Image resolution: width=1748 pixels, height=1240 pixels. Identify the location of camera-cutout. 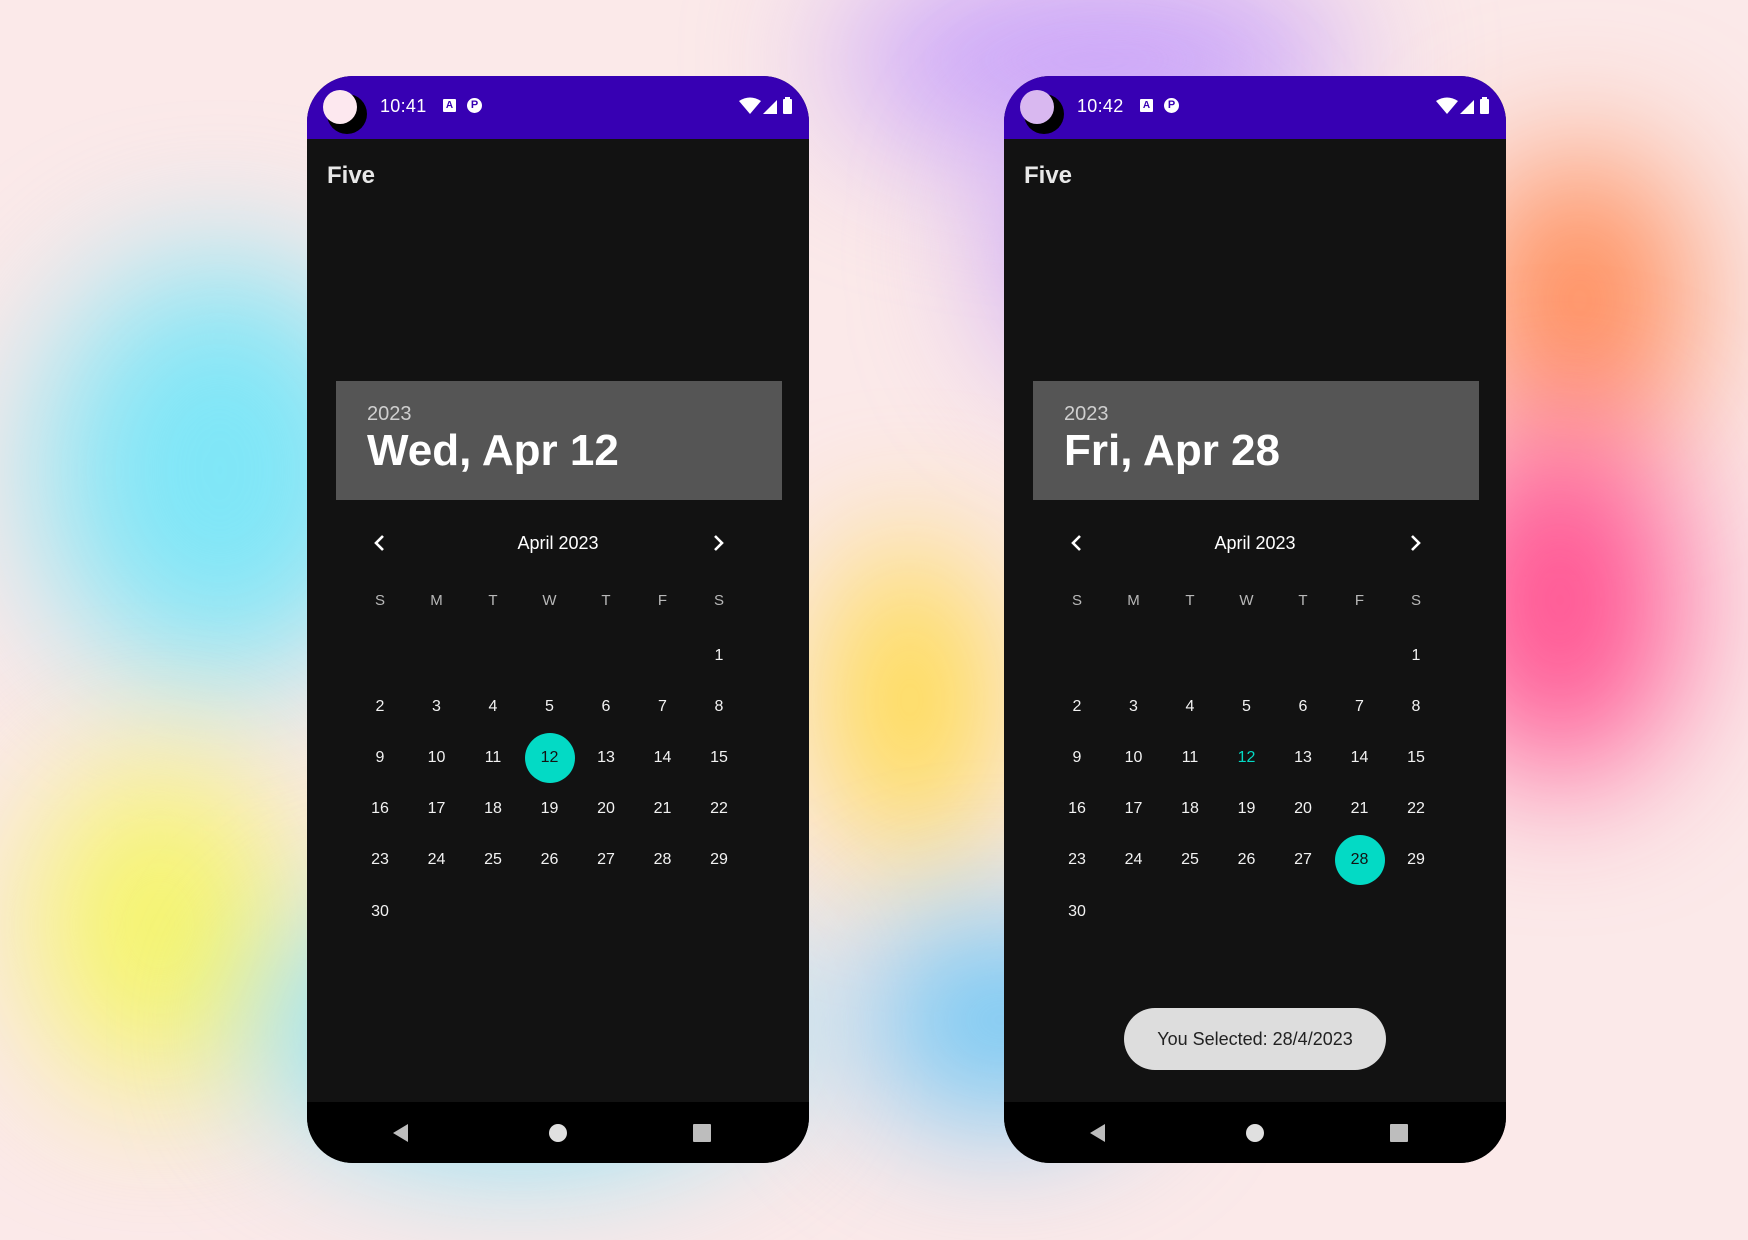
(1037, 107).